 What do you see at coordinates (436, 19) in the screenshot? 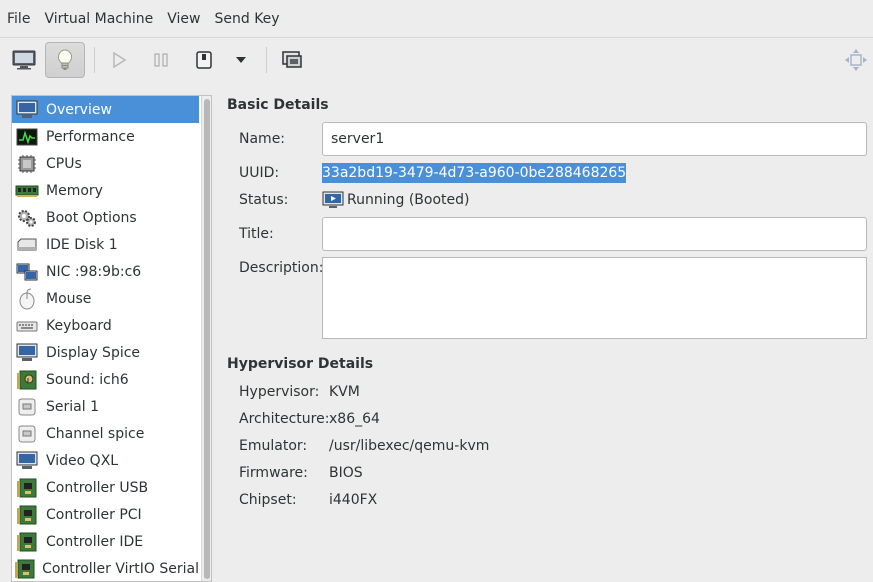
I see `menubar: File Virtual Machine View Send Key` at bounding box center [436, 19].